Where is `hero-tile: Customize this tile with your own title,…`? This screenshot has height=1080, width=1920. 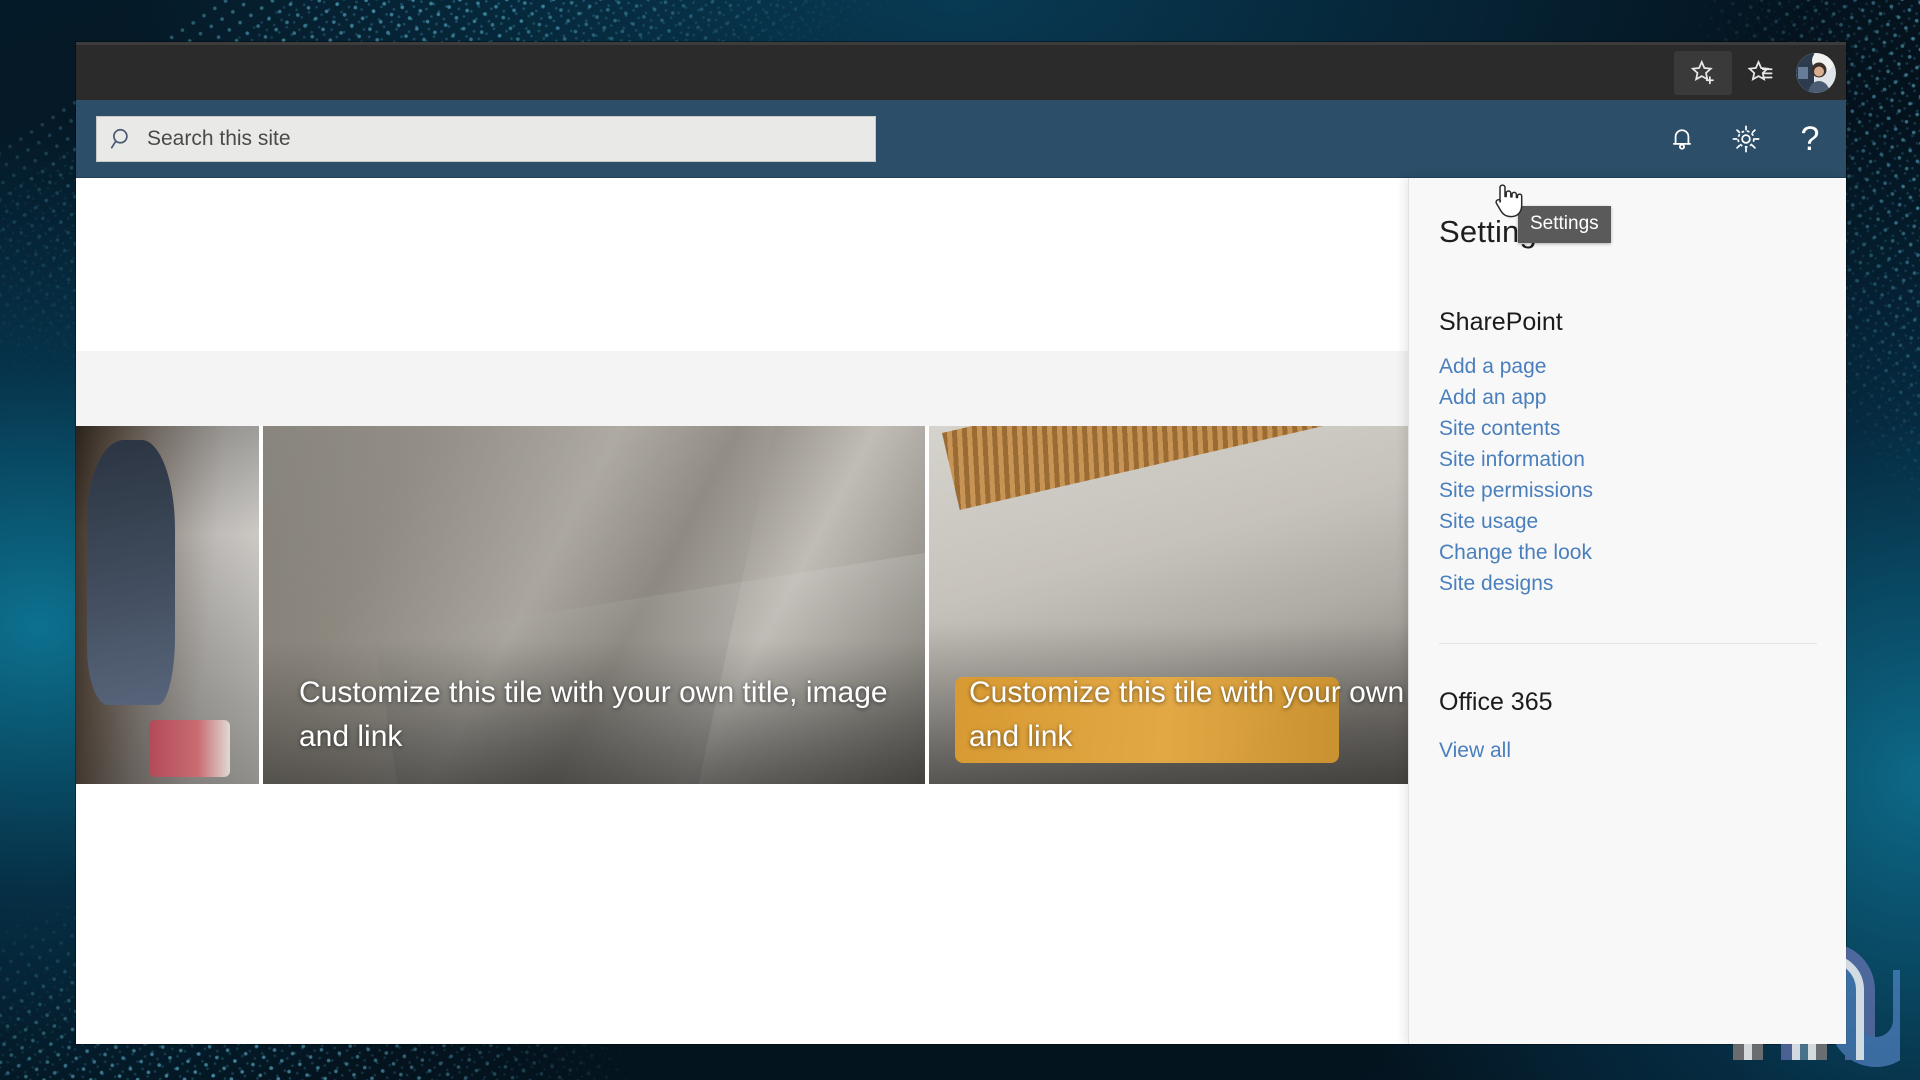
hero-tile: Customize this tile with your own title,… is located at coordinates (594, 605).